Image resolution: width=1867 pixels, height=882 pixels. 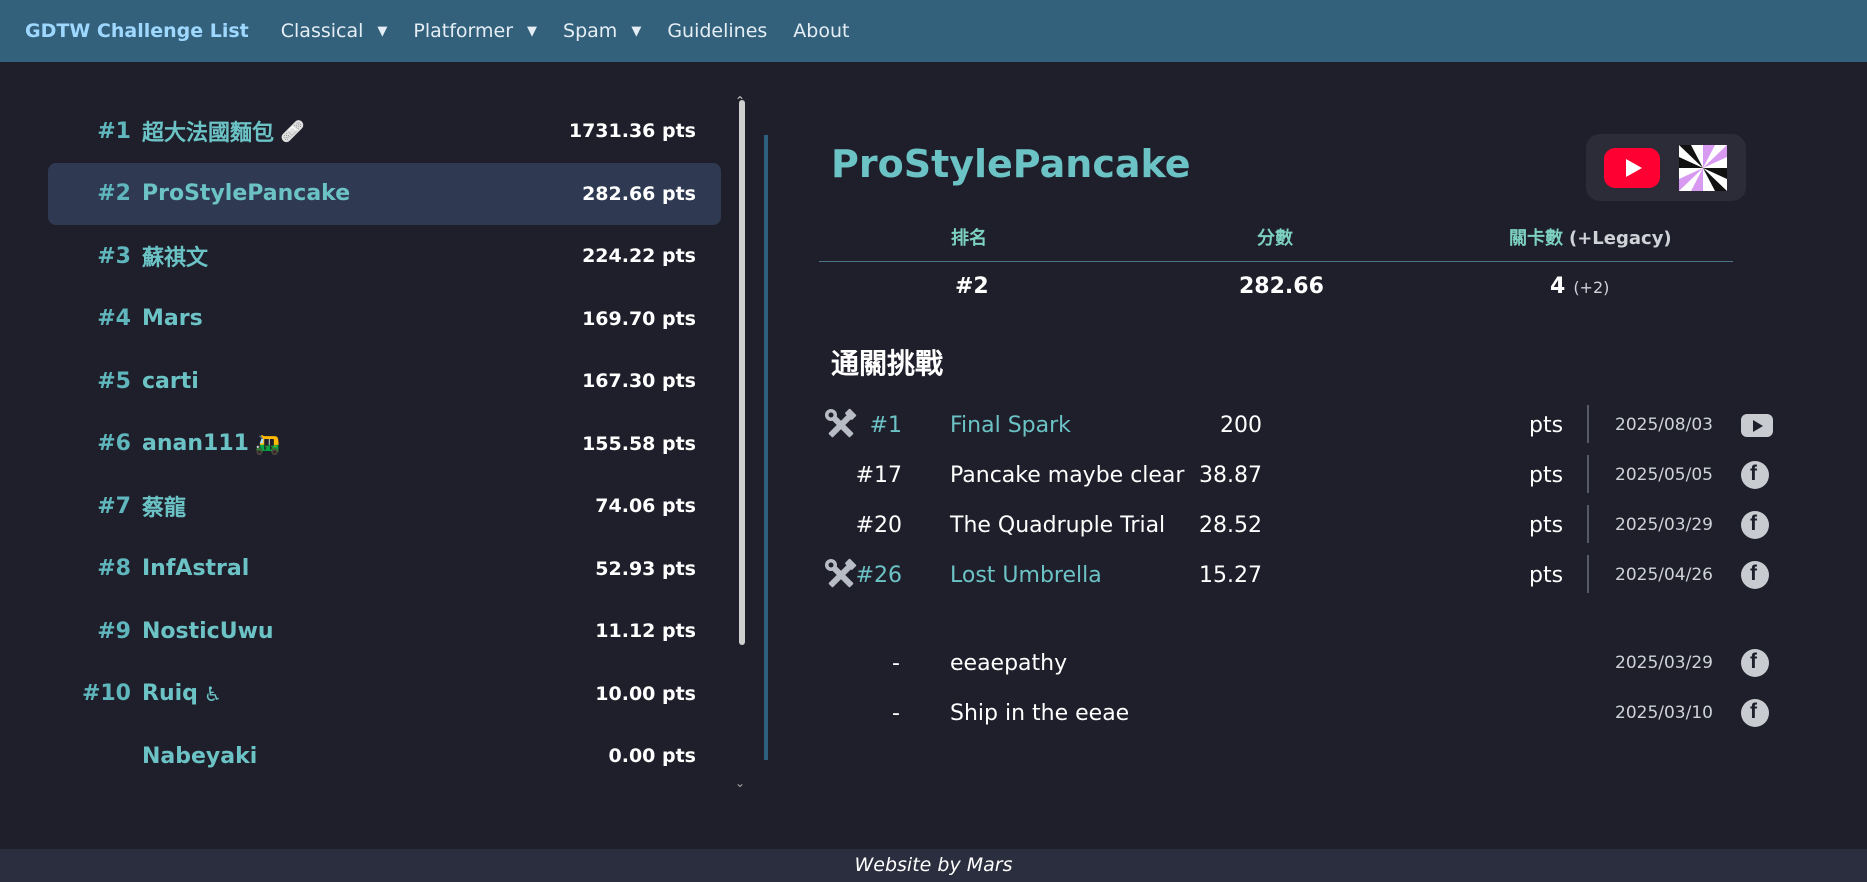 I want to click on level-name-link: Final Spark, so click(x=1010, y=425).